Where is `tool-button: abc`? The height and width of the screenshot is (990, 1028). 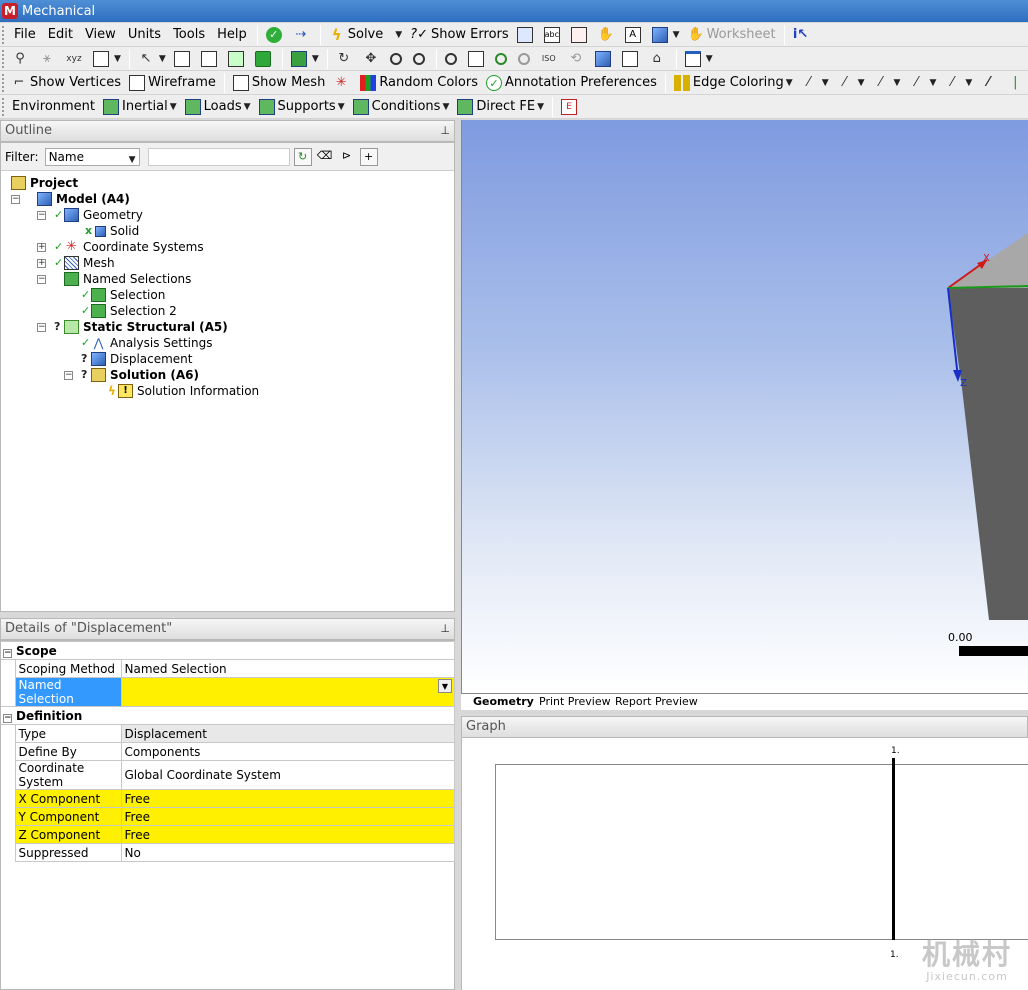
tool-button: abc is located at coordinates (553, 35).